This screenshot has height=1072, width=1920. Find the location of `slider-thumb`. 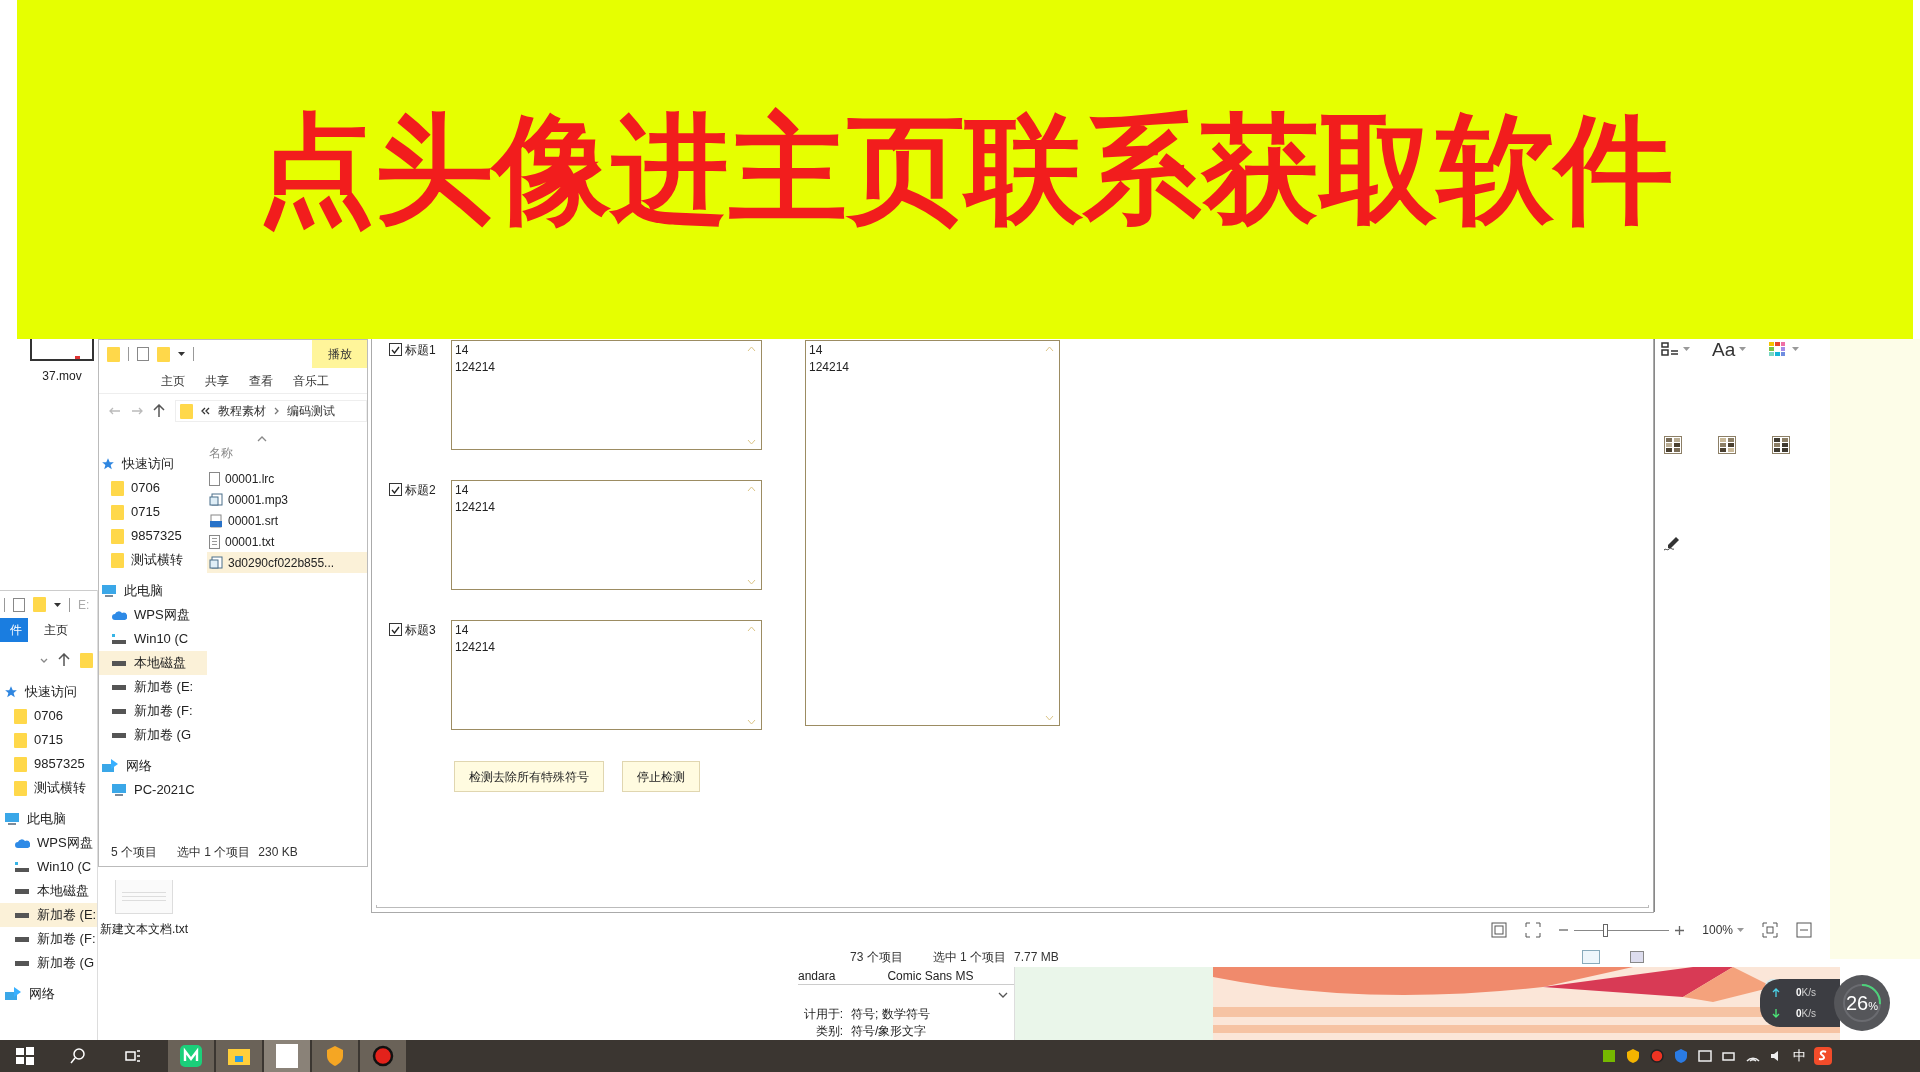

slider-thumb is located at coordinates (1606, 930).